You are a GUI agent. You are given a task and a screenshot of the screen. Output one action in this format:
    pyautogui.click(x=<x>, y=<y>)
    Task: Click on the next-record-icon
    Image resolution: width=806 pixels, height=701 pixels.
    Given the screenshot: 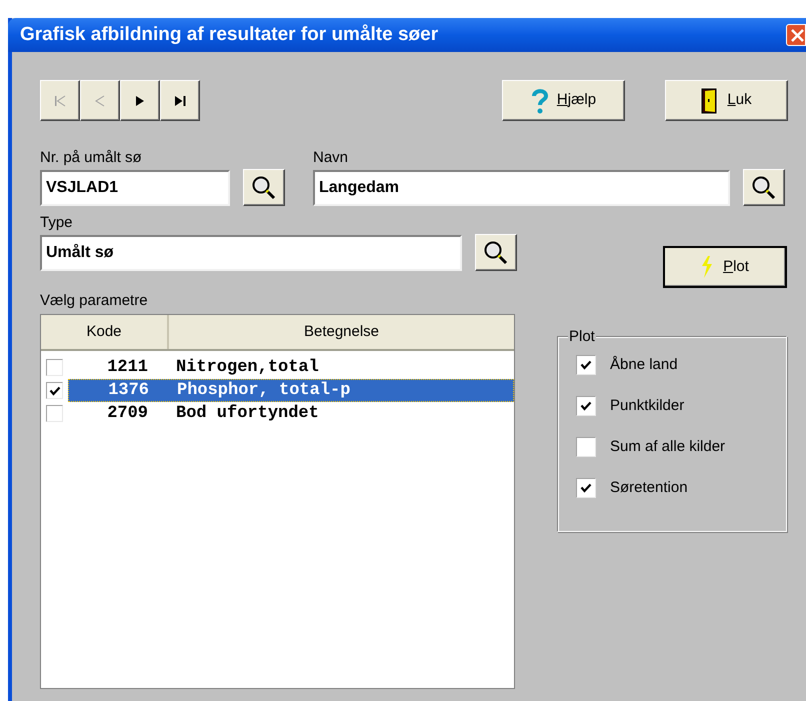 What is the action you would take?
    pyautogui.click(x=140, y=100)
    